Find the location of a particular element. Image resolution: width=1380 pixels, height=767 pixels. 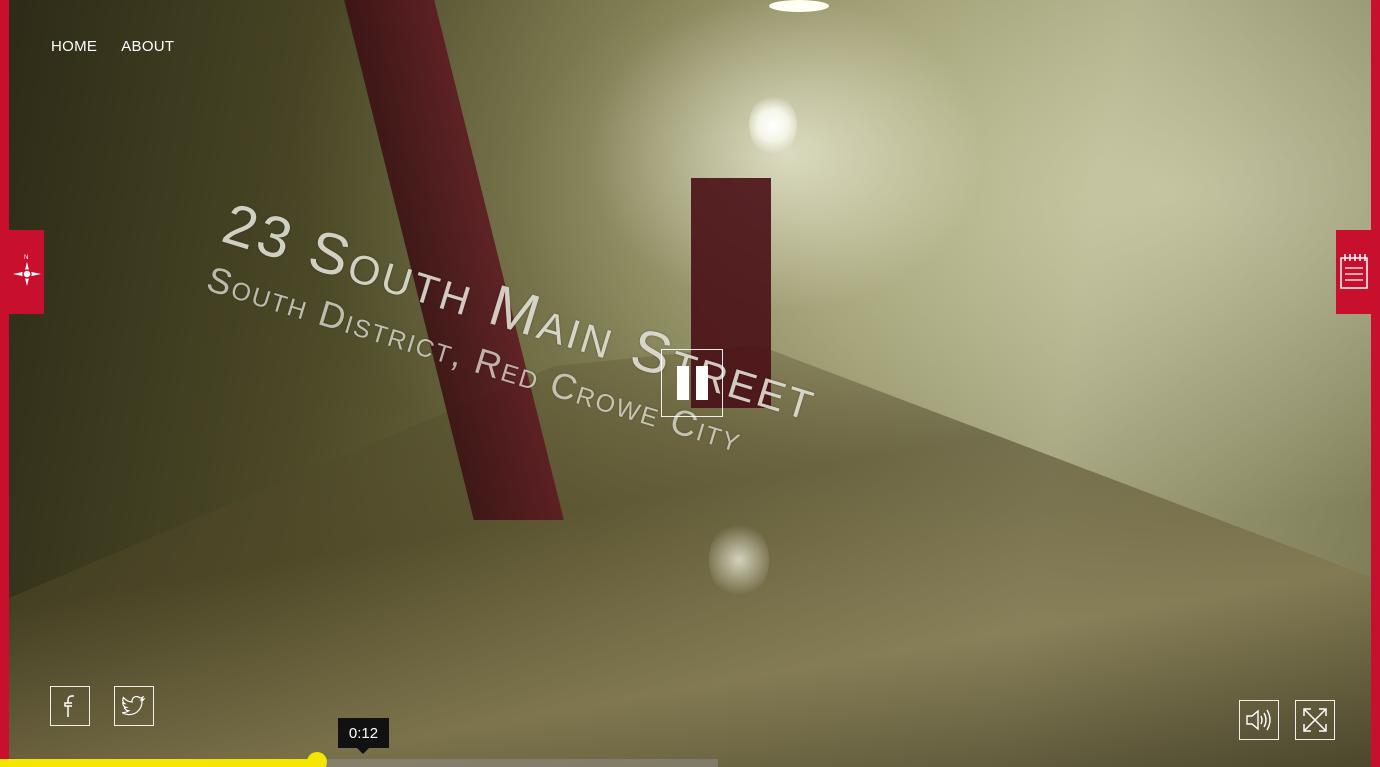

volume-icon is located at coordinates (1258, 720).